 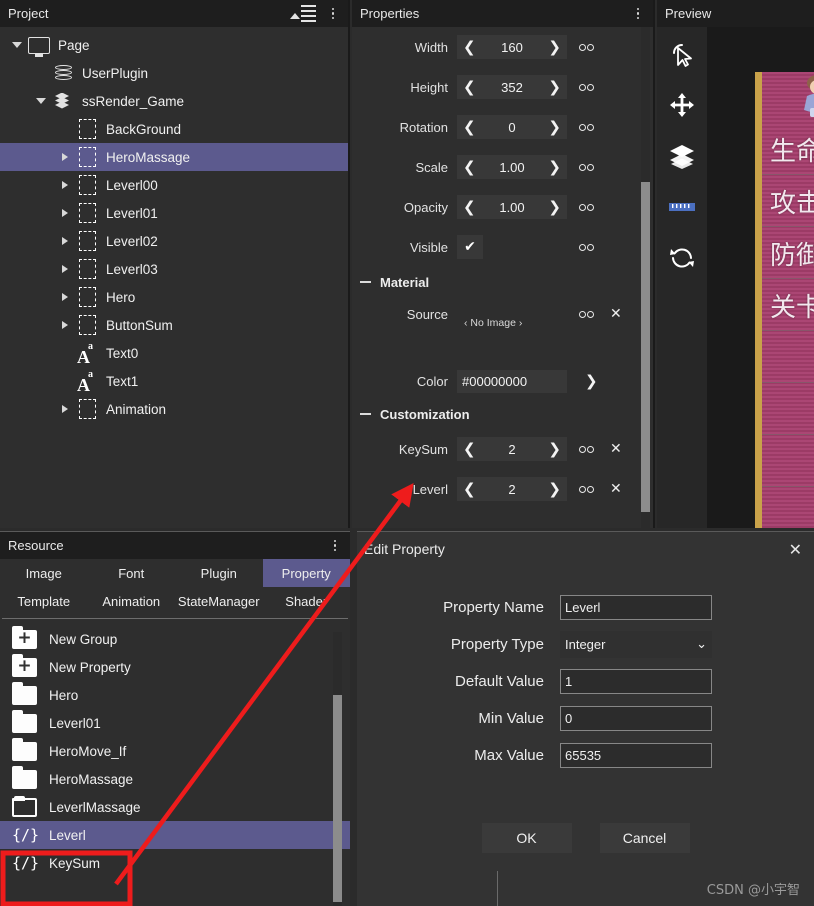 What do you see at coordinates (502, 282) in the screenshot?
I see `material-section-header: Material` at bounding box center [502, 282].